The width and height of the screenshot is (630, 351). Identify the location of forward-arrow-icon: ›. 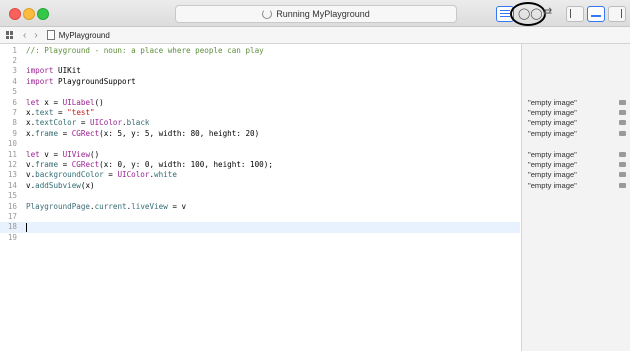
(35, 35).